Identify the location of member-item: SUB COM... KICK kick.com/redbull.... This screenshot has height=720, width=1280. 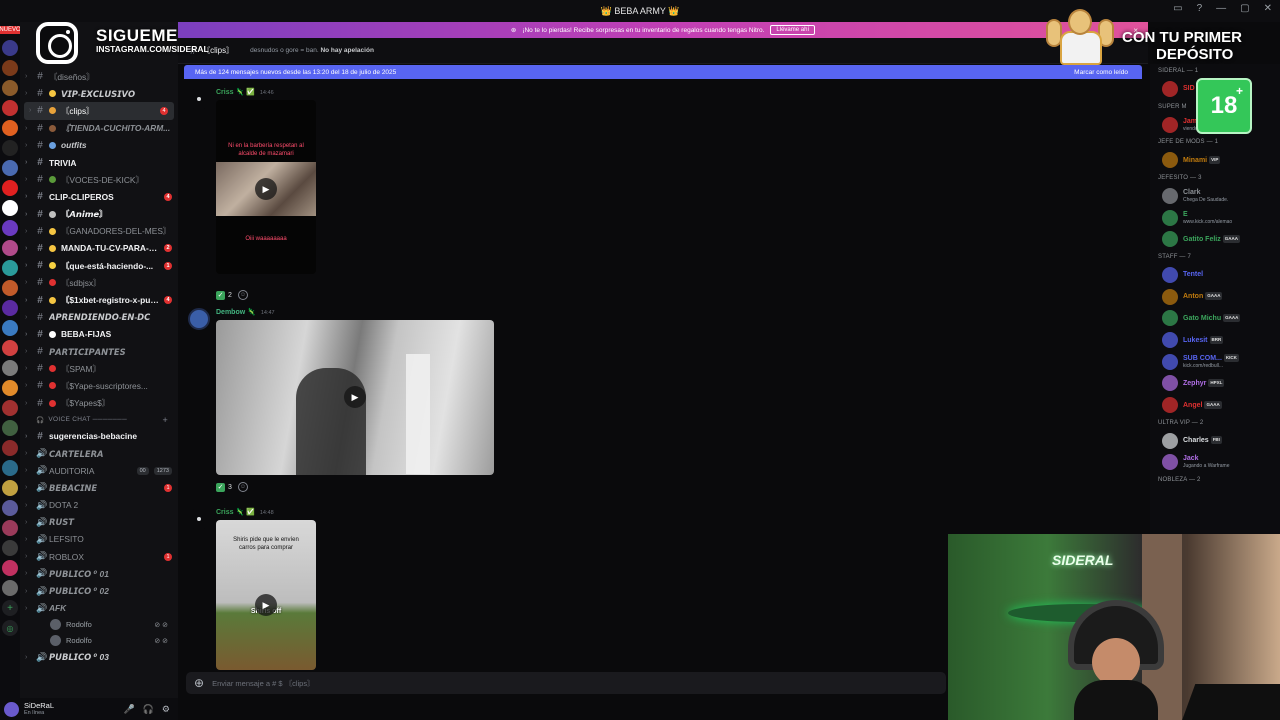
(1215, 362).